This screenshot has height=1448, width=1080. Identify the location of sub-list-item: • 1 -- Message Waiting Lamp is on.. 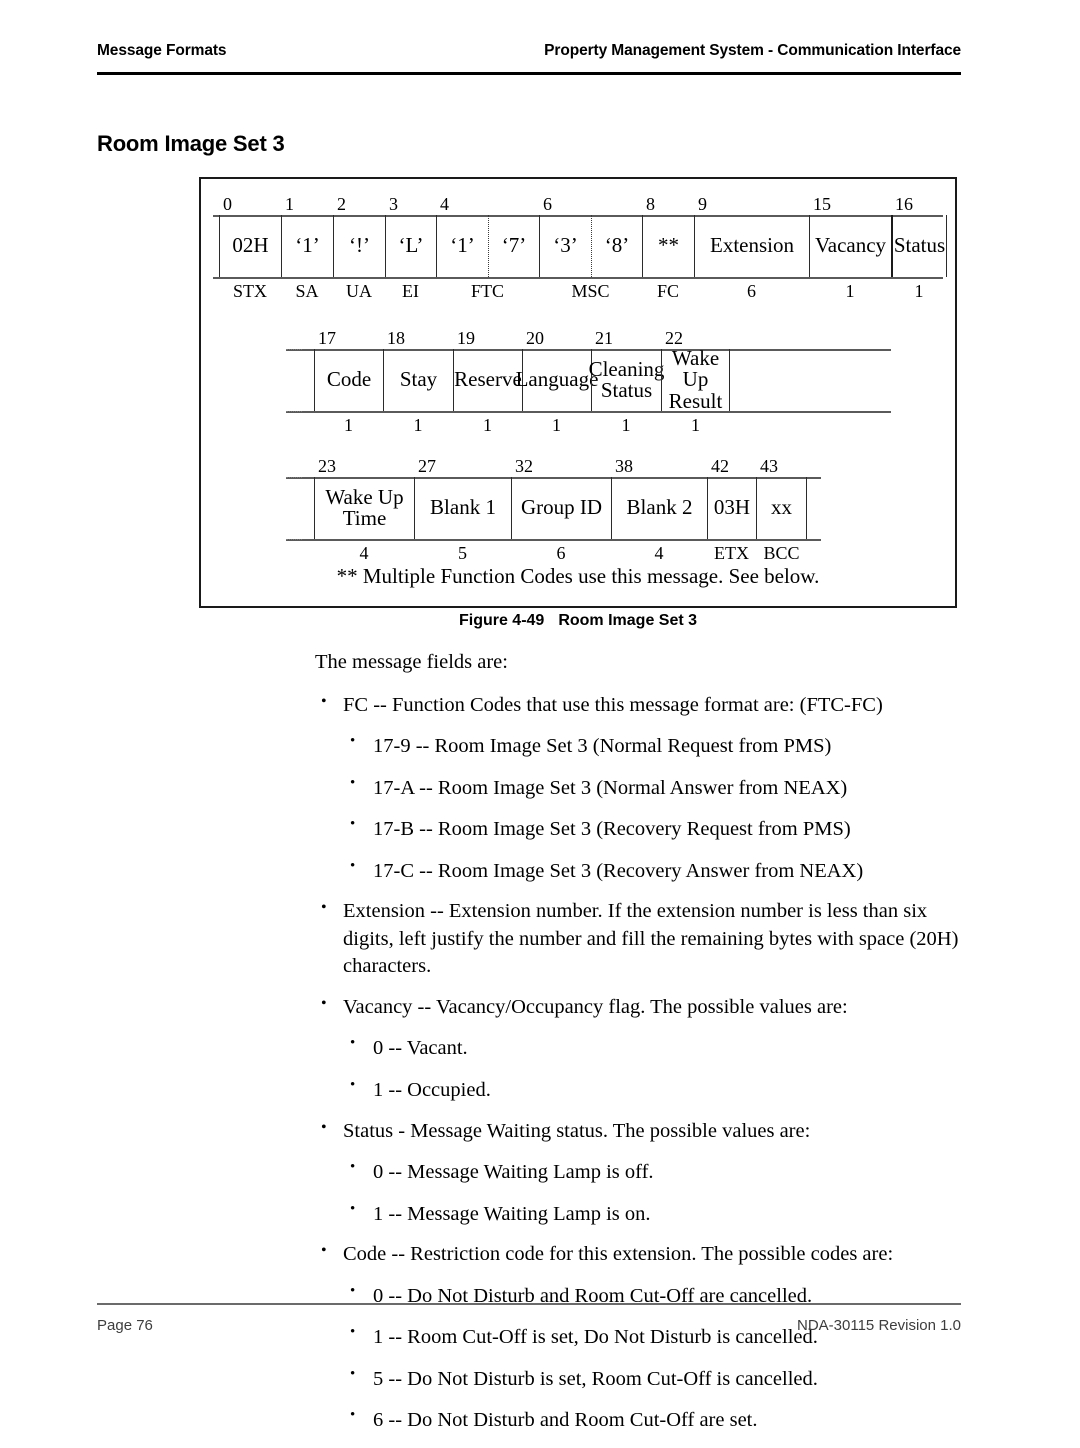
(659, 1214).